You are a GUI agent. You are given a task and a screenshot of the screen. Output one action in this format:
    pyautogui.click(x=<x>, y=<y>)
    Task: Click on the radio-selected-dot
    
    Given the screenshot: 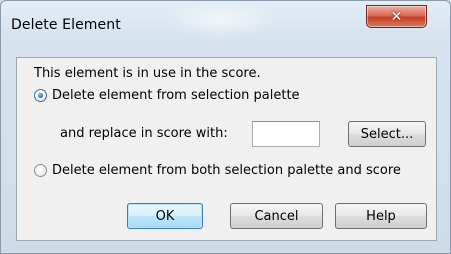 What is the action you would take?
    pyautogui.click(x=40, y=95)
    